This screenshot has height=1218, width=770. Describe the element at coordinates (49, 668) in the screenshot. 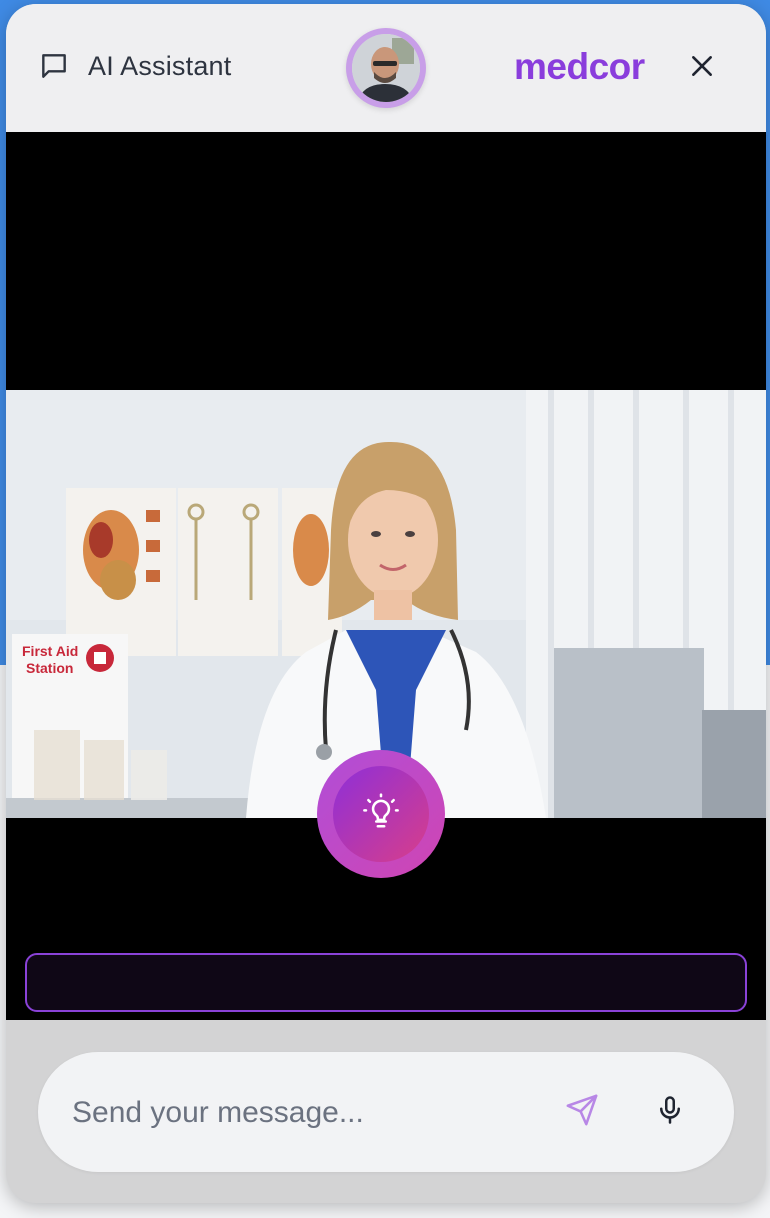

I see `station-label: Station` at that location.